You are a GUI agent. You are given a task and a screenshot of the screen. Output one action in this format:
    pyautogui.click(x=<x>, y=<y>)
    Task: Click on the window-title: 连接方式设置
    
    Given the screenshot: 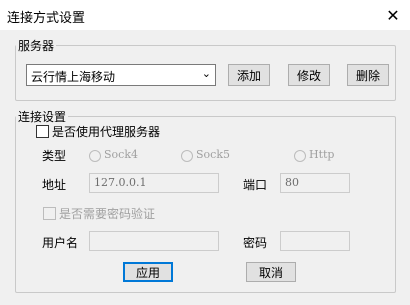 What is the action you would take?
    pyautogui.click(x=46, y=18)
    